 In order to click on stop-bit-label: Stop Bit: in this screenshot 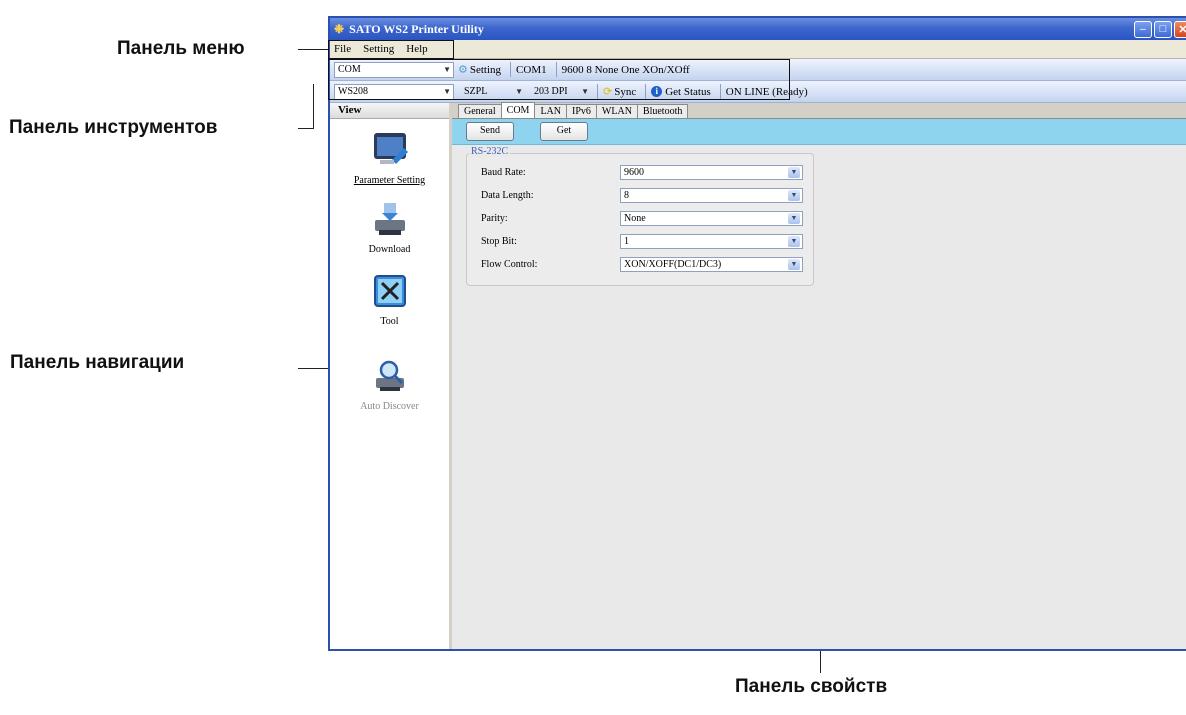, I will do `click(499, 241)`.